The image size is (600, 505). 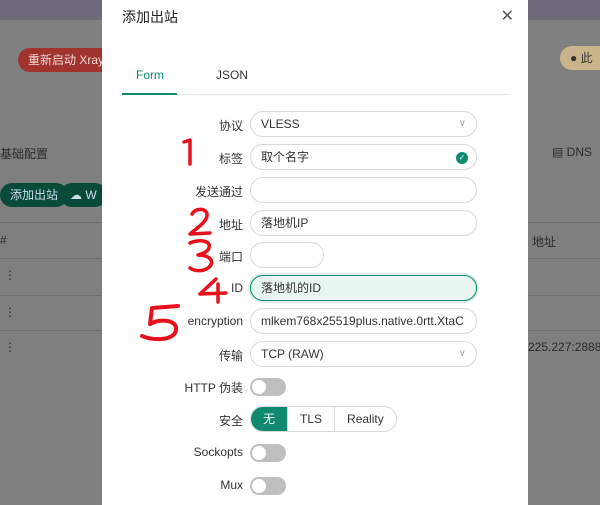 I want to click on tab-json: JSON, so click(x=232, y=75).